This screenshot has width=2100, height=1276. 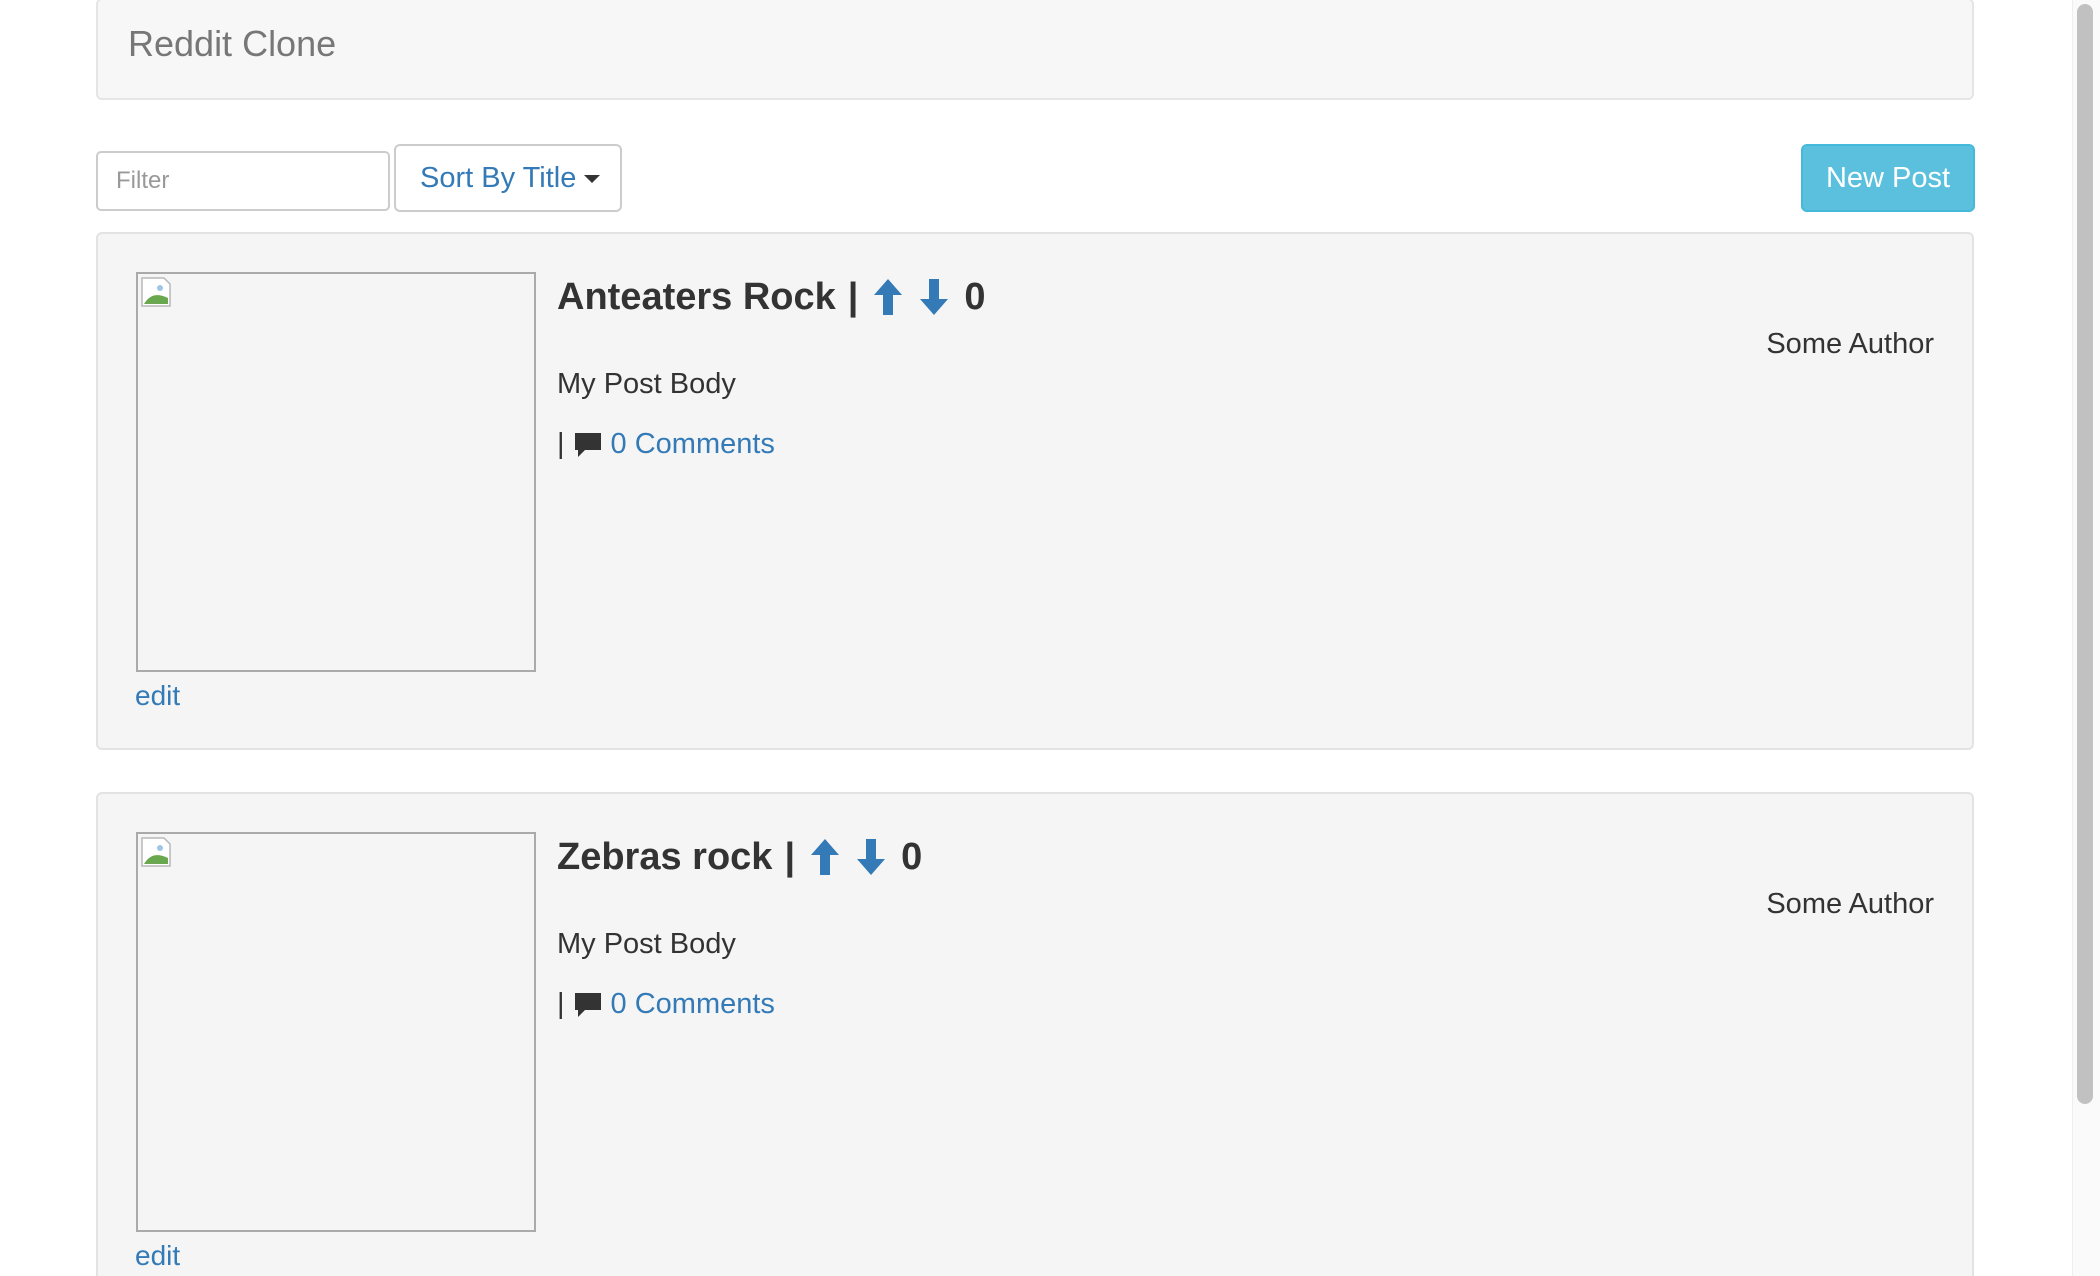 What do you see at coordinates (498, 177) in the screenshot?
I see `sort-button-label: Sort By Title` at bounding box center [498, 177].